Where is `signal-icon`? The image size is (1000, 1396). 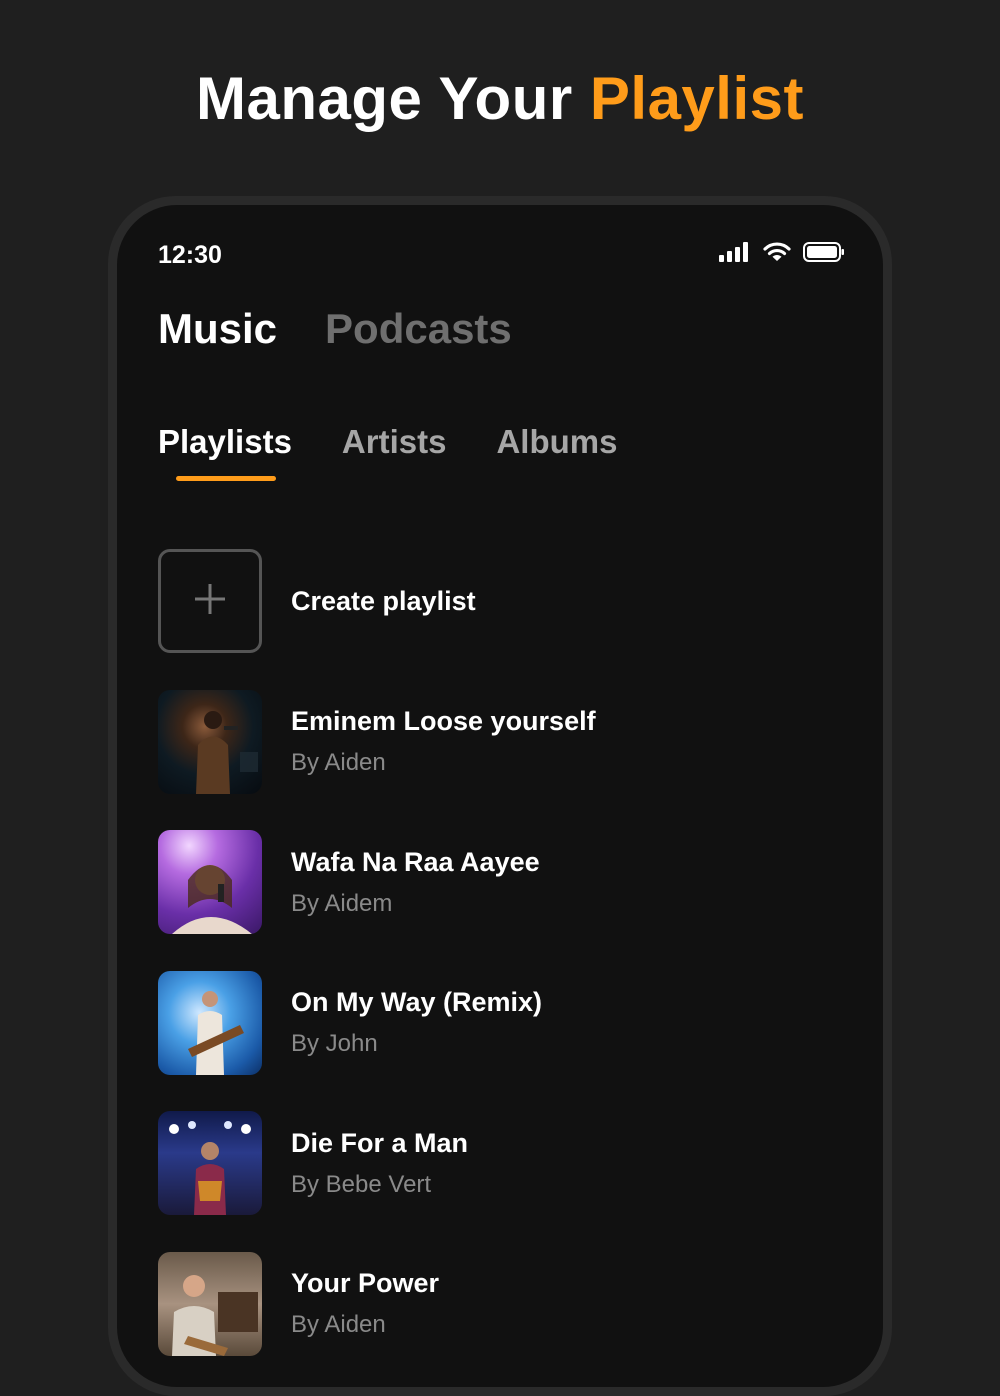 signal-icon is located at coordinates (735, 254).